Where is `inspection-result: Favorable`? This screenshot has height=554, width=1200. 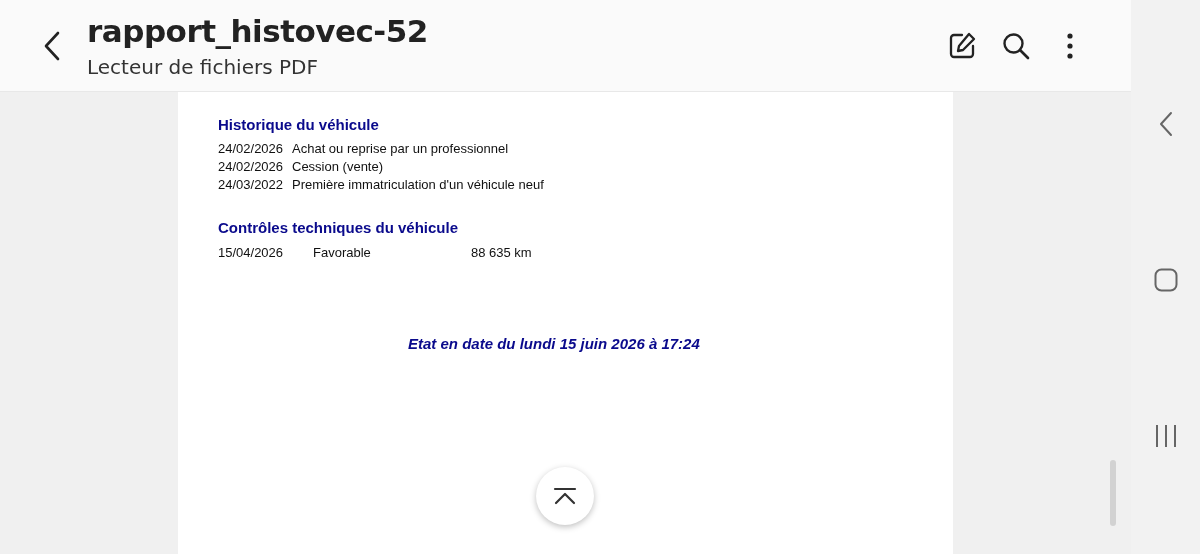 inspection-result: Favorable is located at coordinates (342, 252).